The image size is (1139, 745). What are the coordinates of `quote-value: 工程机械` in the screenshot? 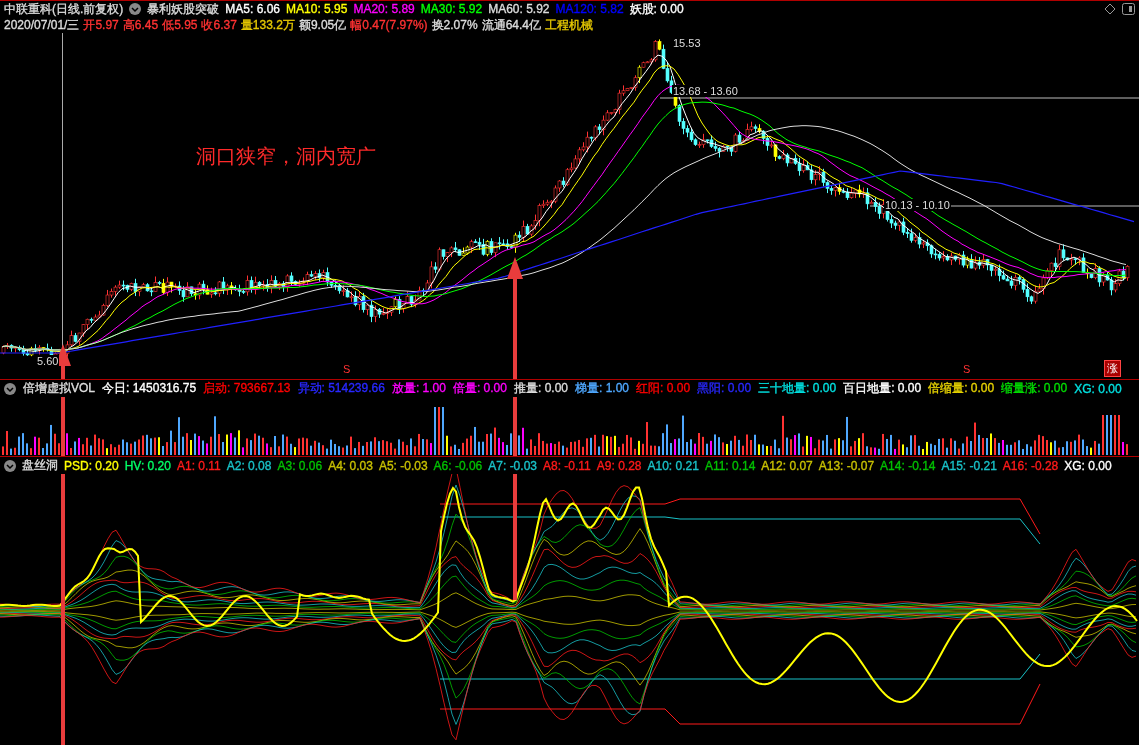 It's located at (569, 25).